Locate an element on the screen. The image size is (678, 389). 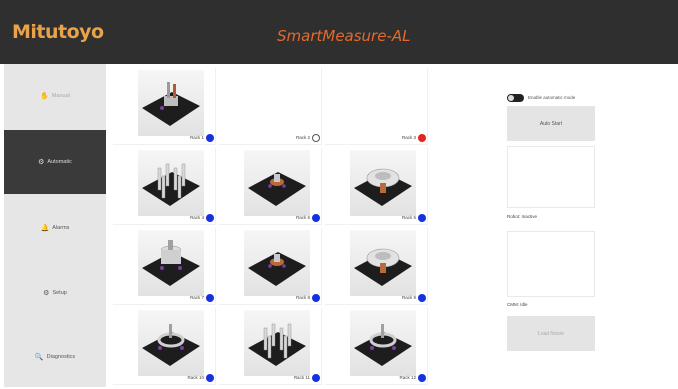
cmm-panel is located at coordinates (551, 264).